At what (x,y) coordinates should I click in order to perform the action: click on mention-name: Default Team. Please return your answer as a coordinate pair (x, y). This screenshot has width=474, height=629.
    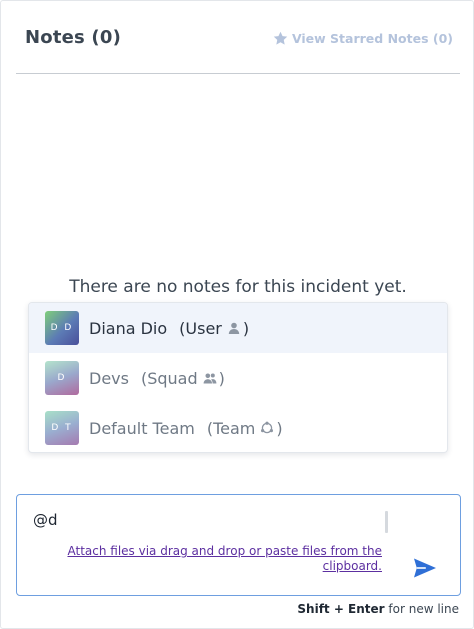
    Looking at the image, I should click on (142, 428).